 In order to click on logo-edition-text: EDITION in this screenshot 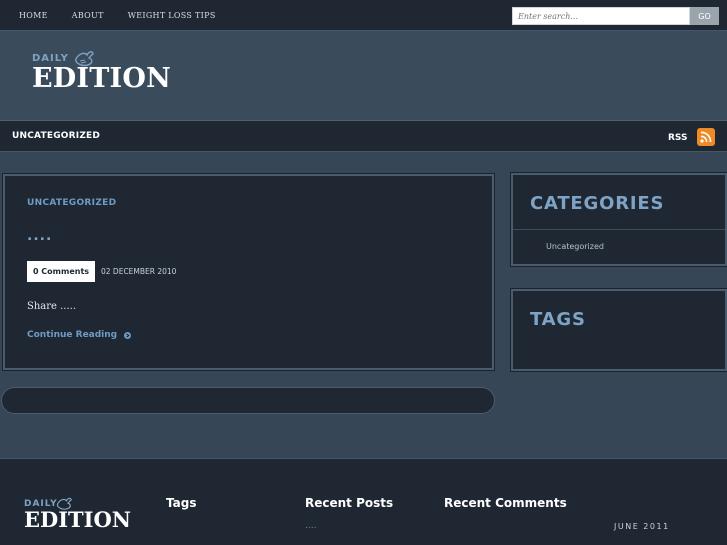, I will do `click(101, 78)`.